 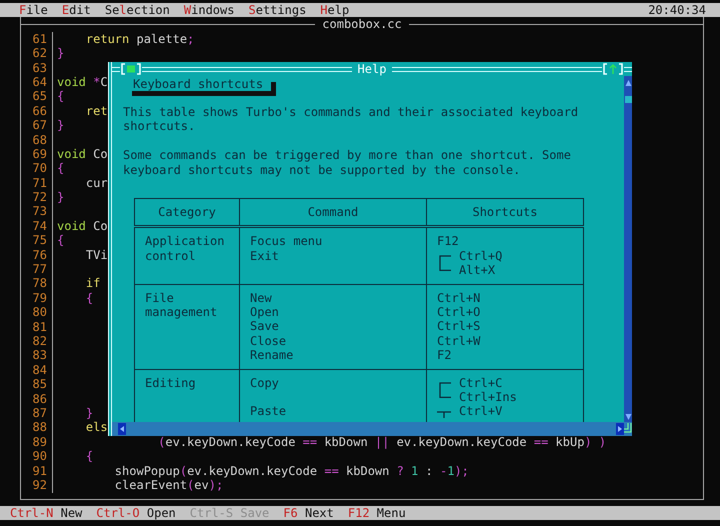 I want to click on shortcut-key: Ctrl+Q, so click(x=480, y=256).